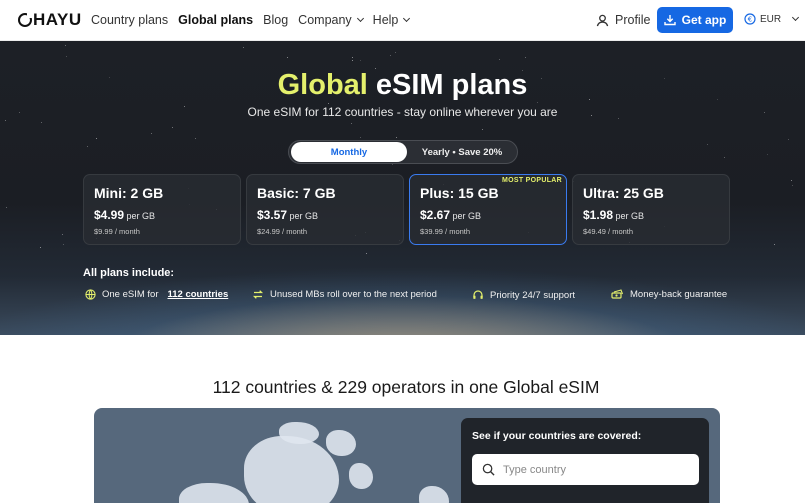 The width and height of the screenshot is (805, 503). Describe the element at coordinates (349, 152) in the screenshot. I see `toggle-monthly: Monthly` at that location.